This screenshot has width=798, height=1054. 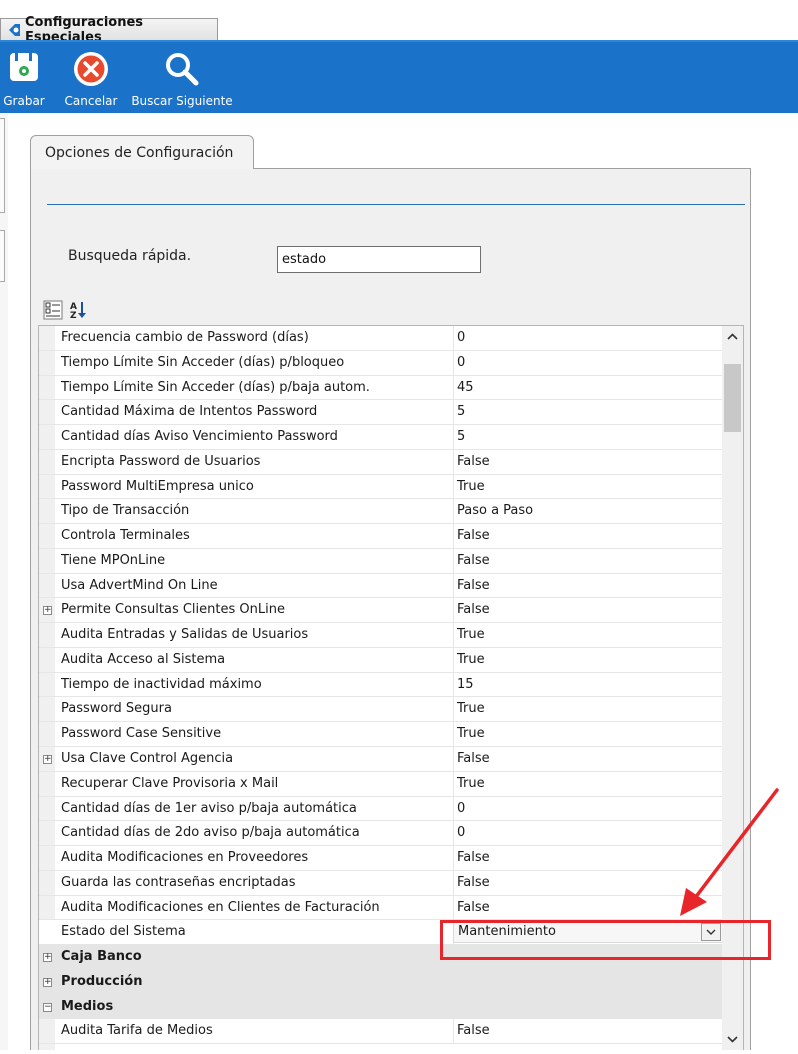 I want to click on tab-config-options: Opciones de Configuración, so click(x=142, y=152).